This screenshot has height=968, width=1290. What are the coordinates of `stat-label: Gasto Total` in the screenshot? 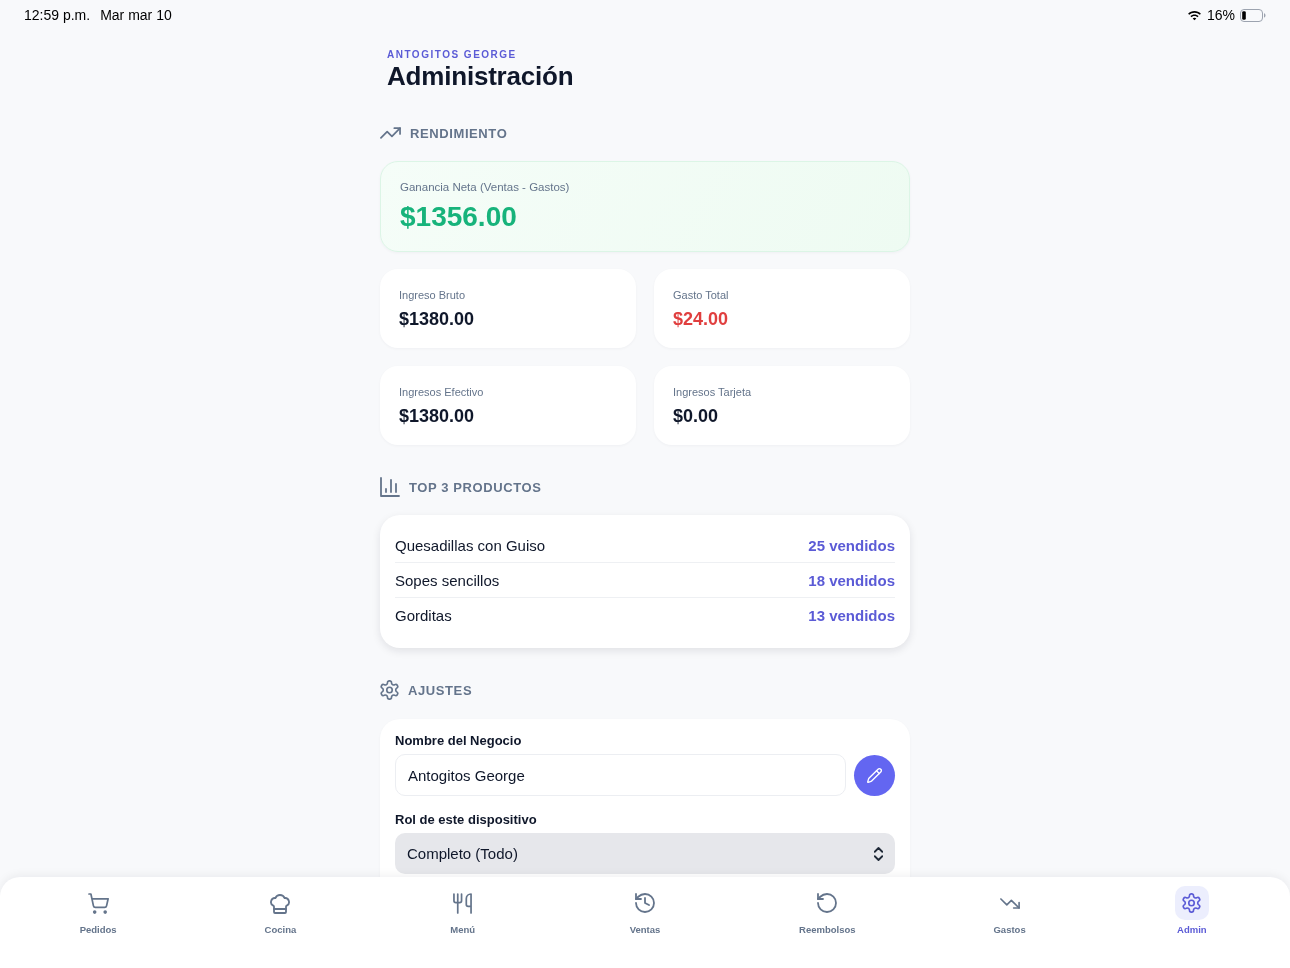 It's located at (701, 295).